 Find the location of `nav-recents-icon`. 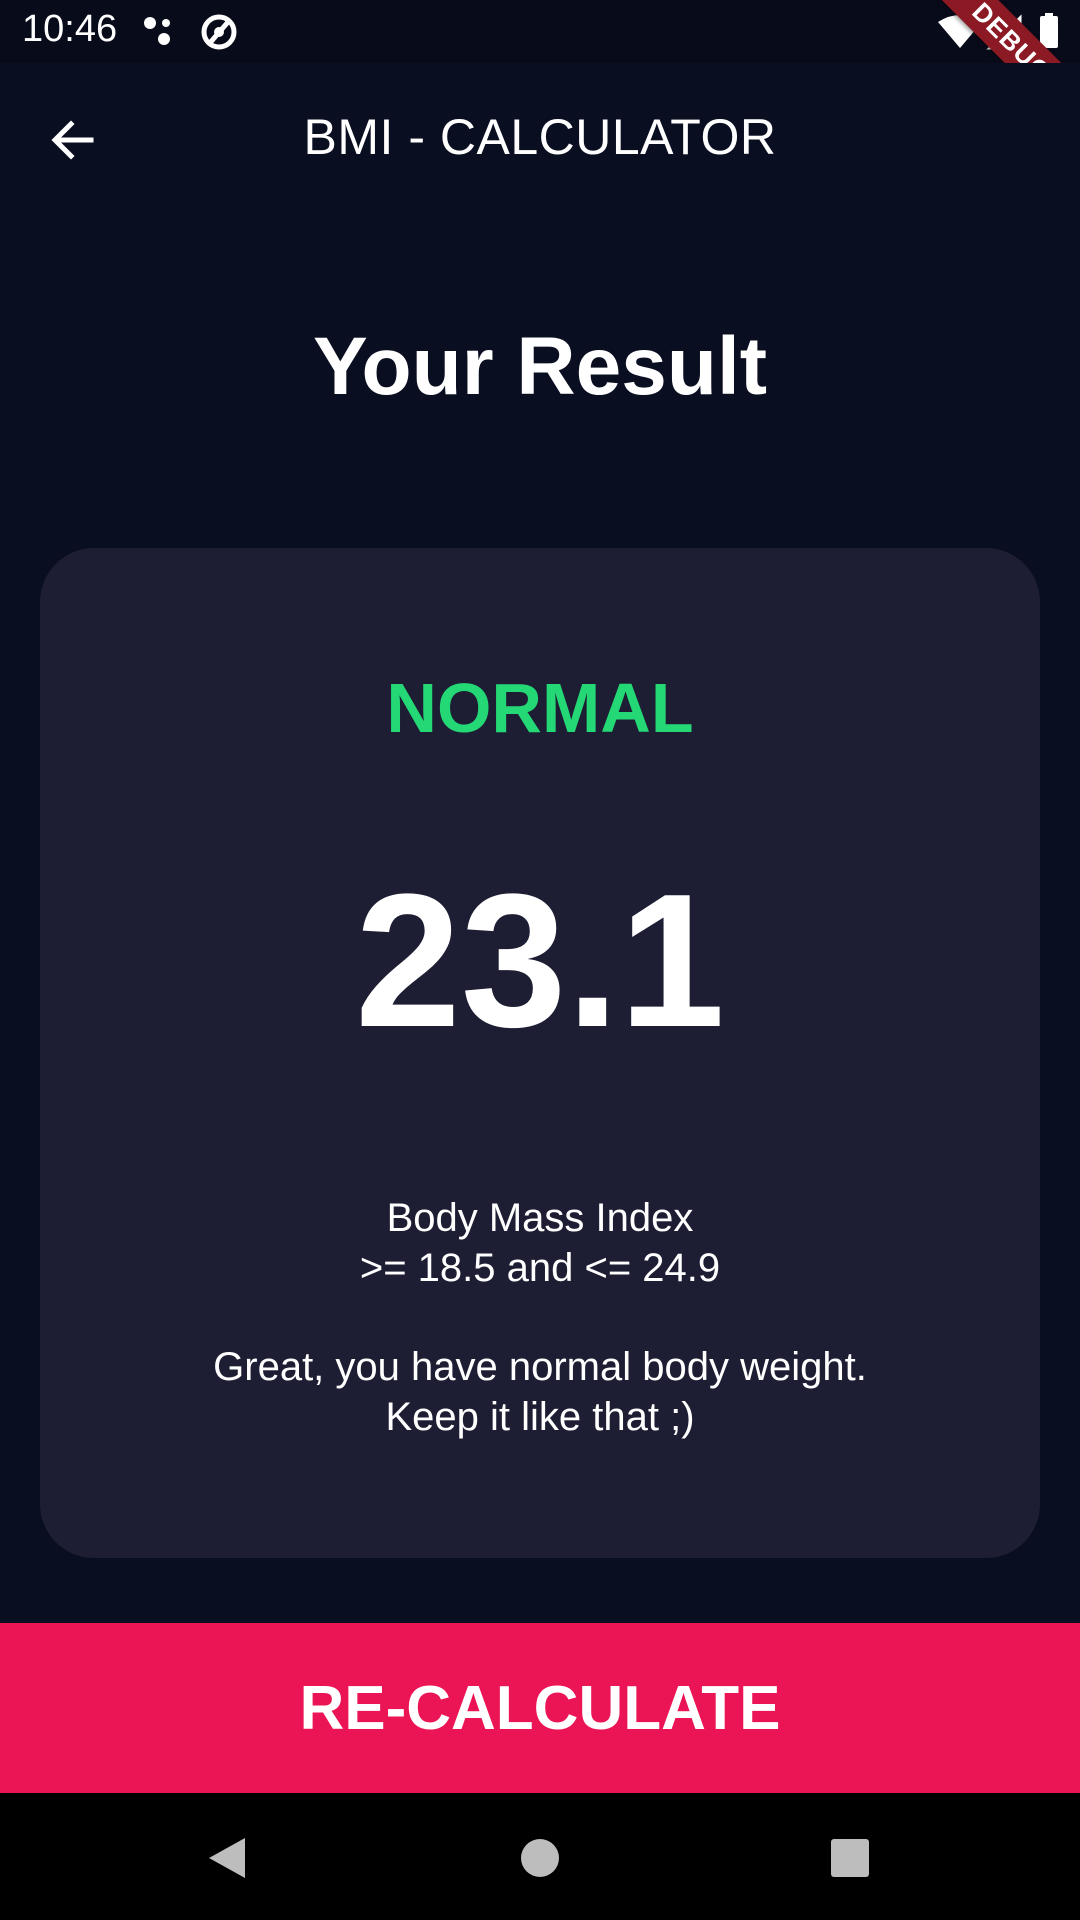

nav-recents-icon is located at coordinates (850, 1858).